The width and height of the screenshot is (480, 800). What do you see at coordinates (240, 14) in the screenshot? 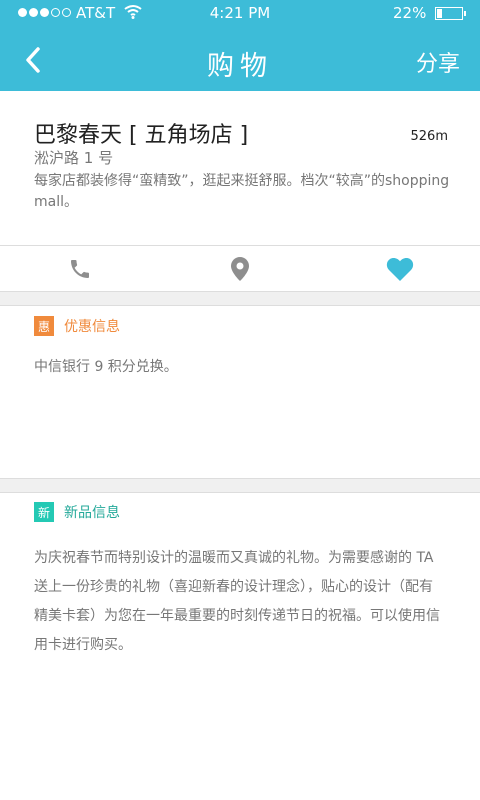
I see `status-bar: AT&T 4:21 PM 22%` at bounding box center [240, 14].